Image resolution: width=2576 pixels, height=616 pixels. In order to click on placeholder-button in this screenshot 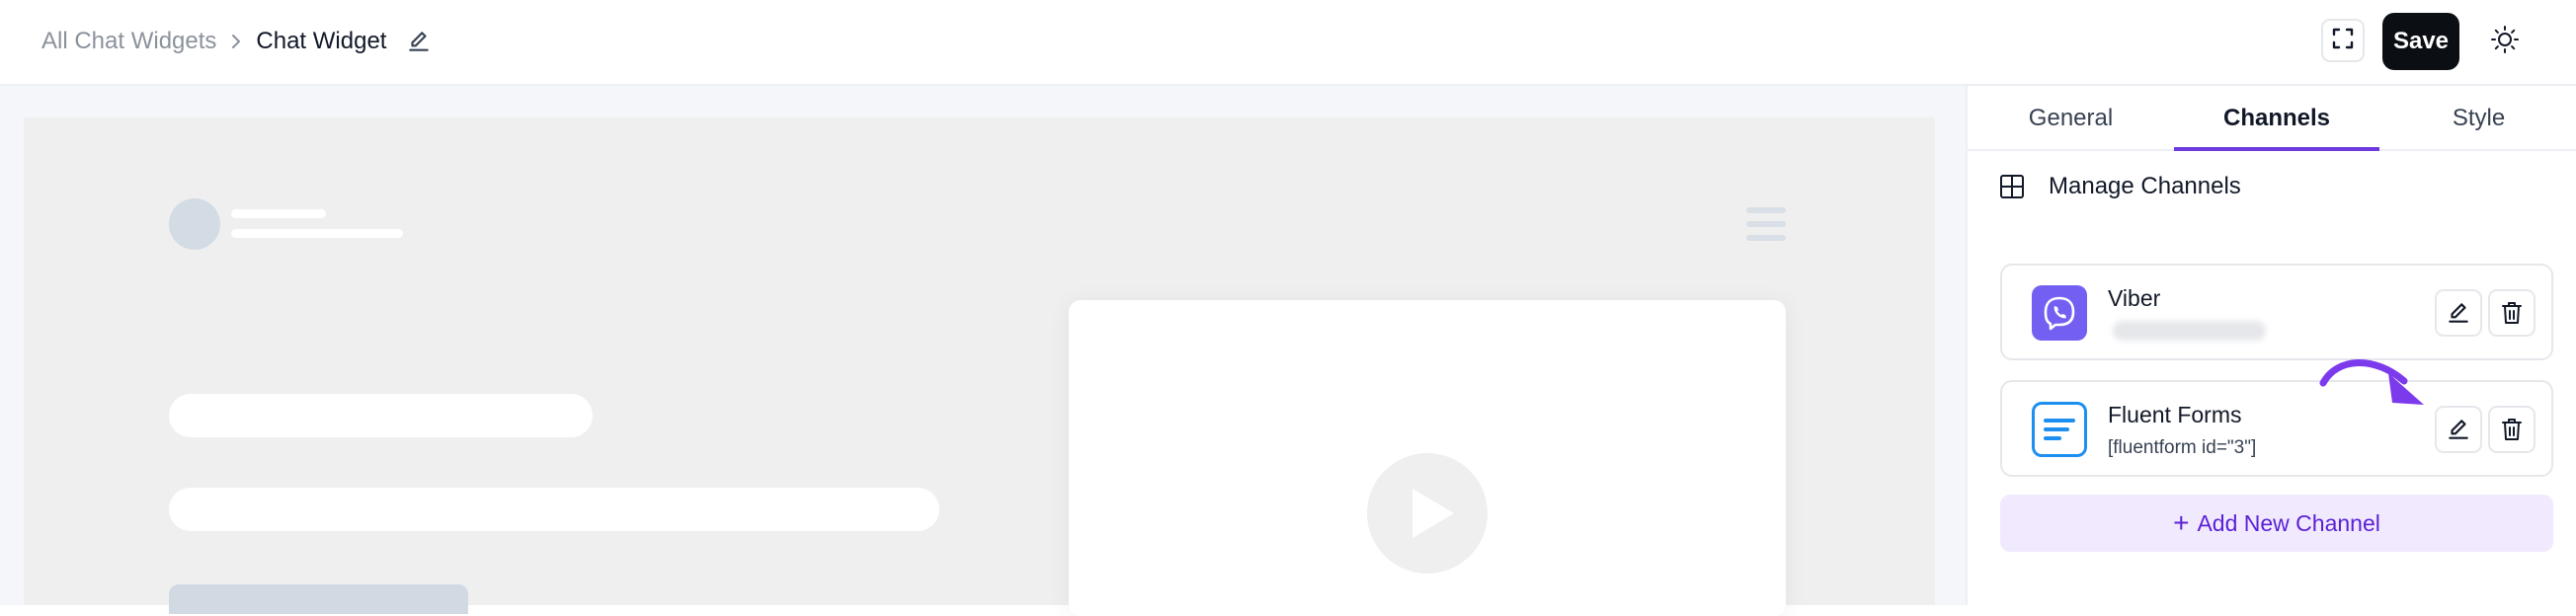, I will do `click(318, 599)`.